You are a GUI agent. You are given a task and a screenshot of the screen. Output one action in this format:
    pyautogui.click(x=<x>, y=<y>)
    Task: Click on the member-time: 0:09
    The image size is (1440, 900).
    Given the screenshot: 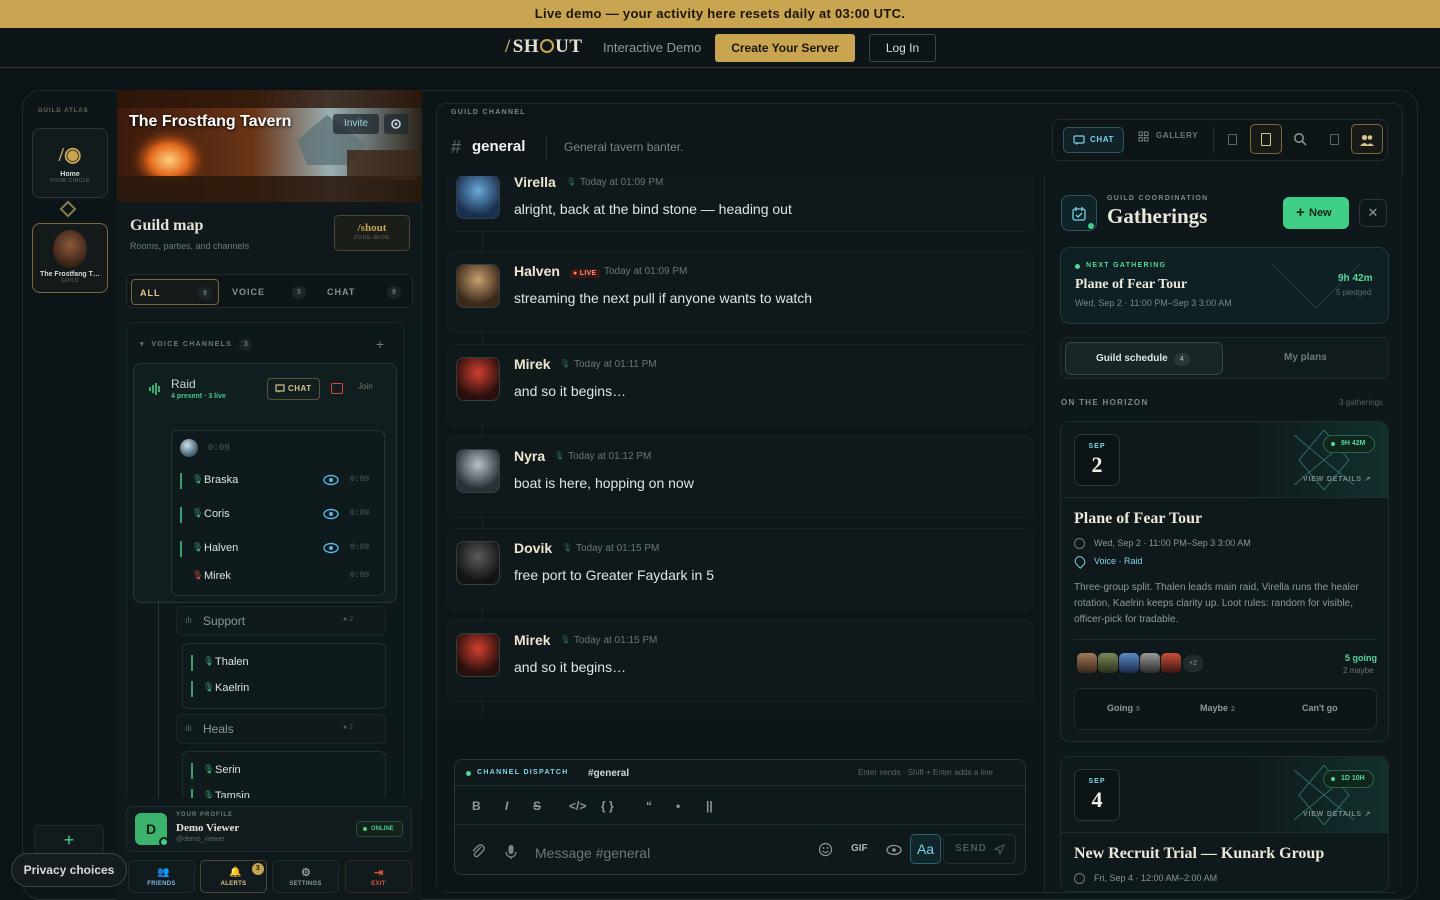 What is the action you would take?
    pyautogui.click(x=360, y=575)
    